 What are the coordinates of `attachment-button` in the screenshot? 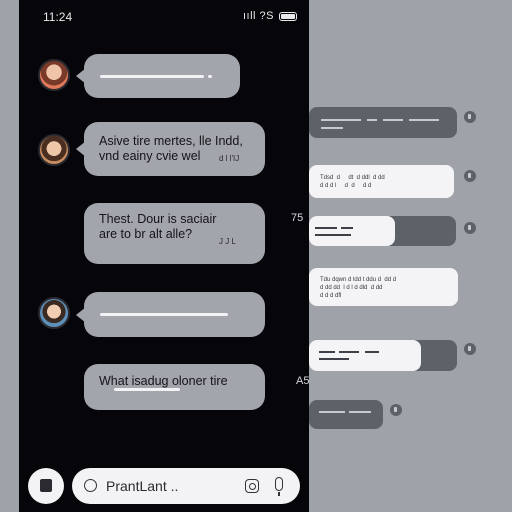 It's located at (46, 486).